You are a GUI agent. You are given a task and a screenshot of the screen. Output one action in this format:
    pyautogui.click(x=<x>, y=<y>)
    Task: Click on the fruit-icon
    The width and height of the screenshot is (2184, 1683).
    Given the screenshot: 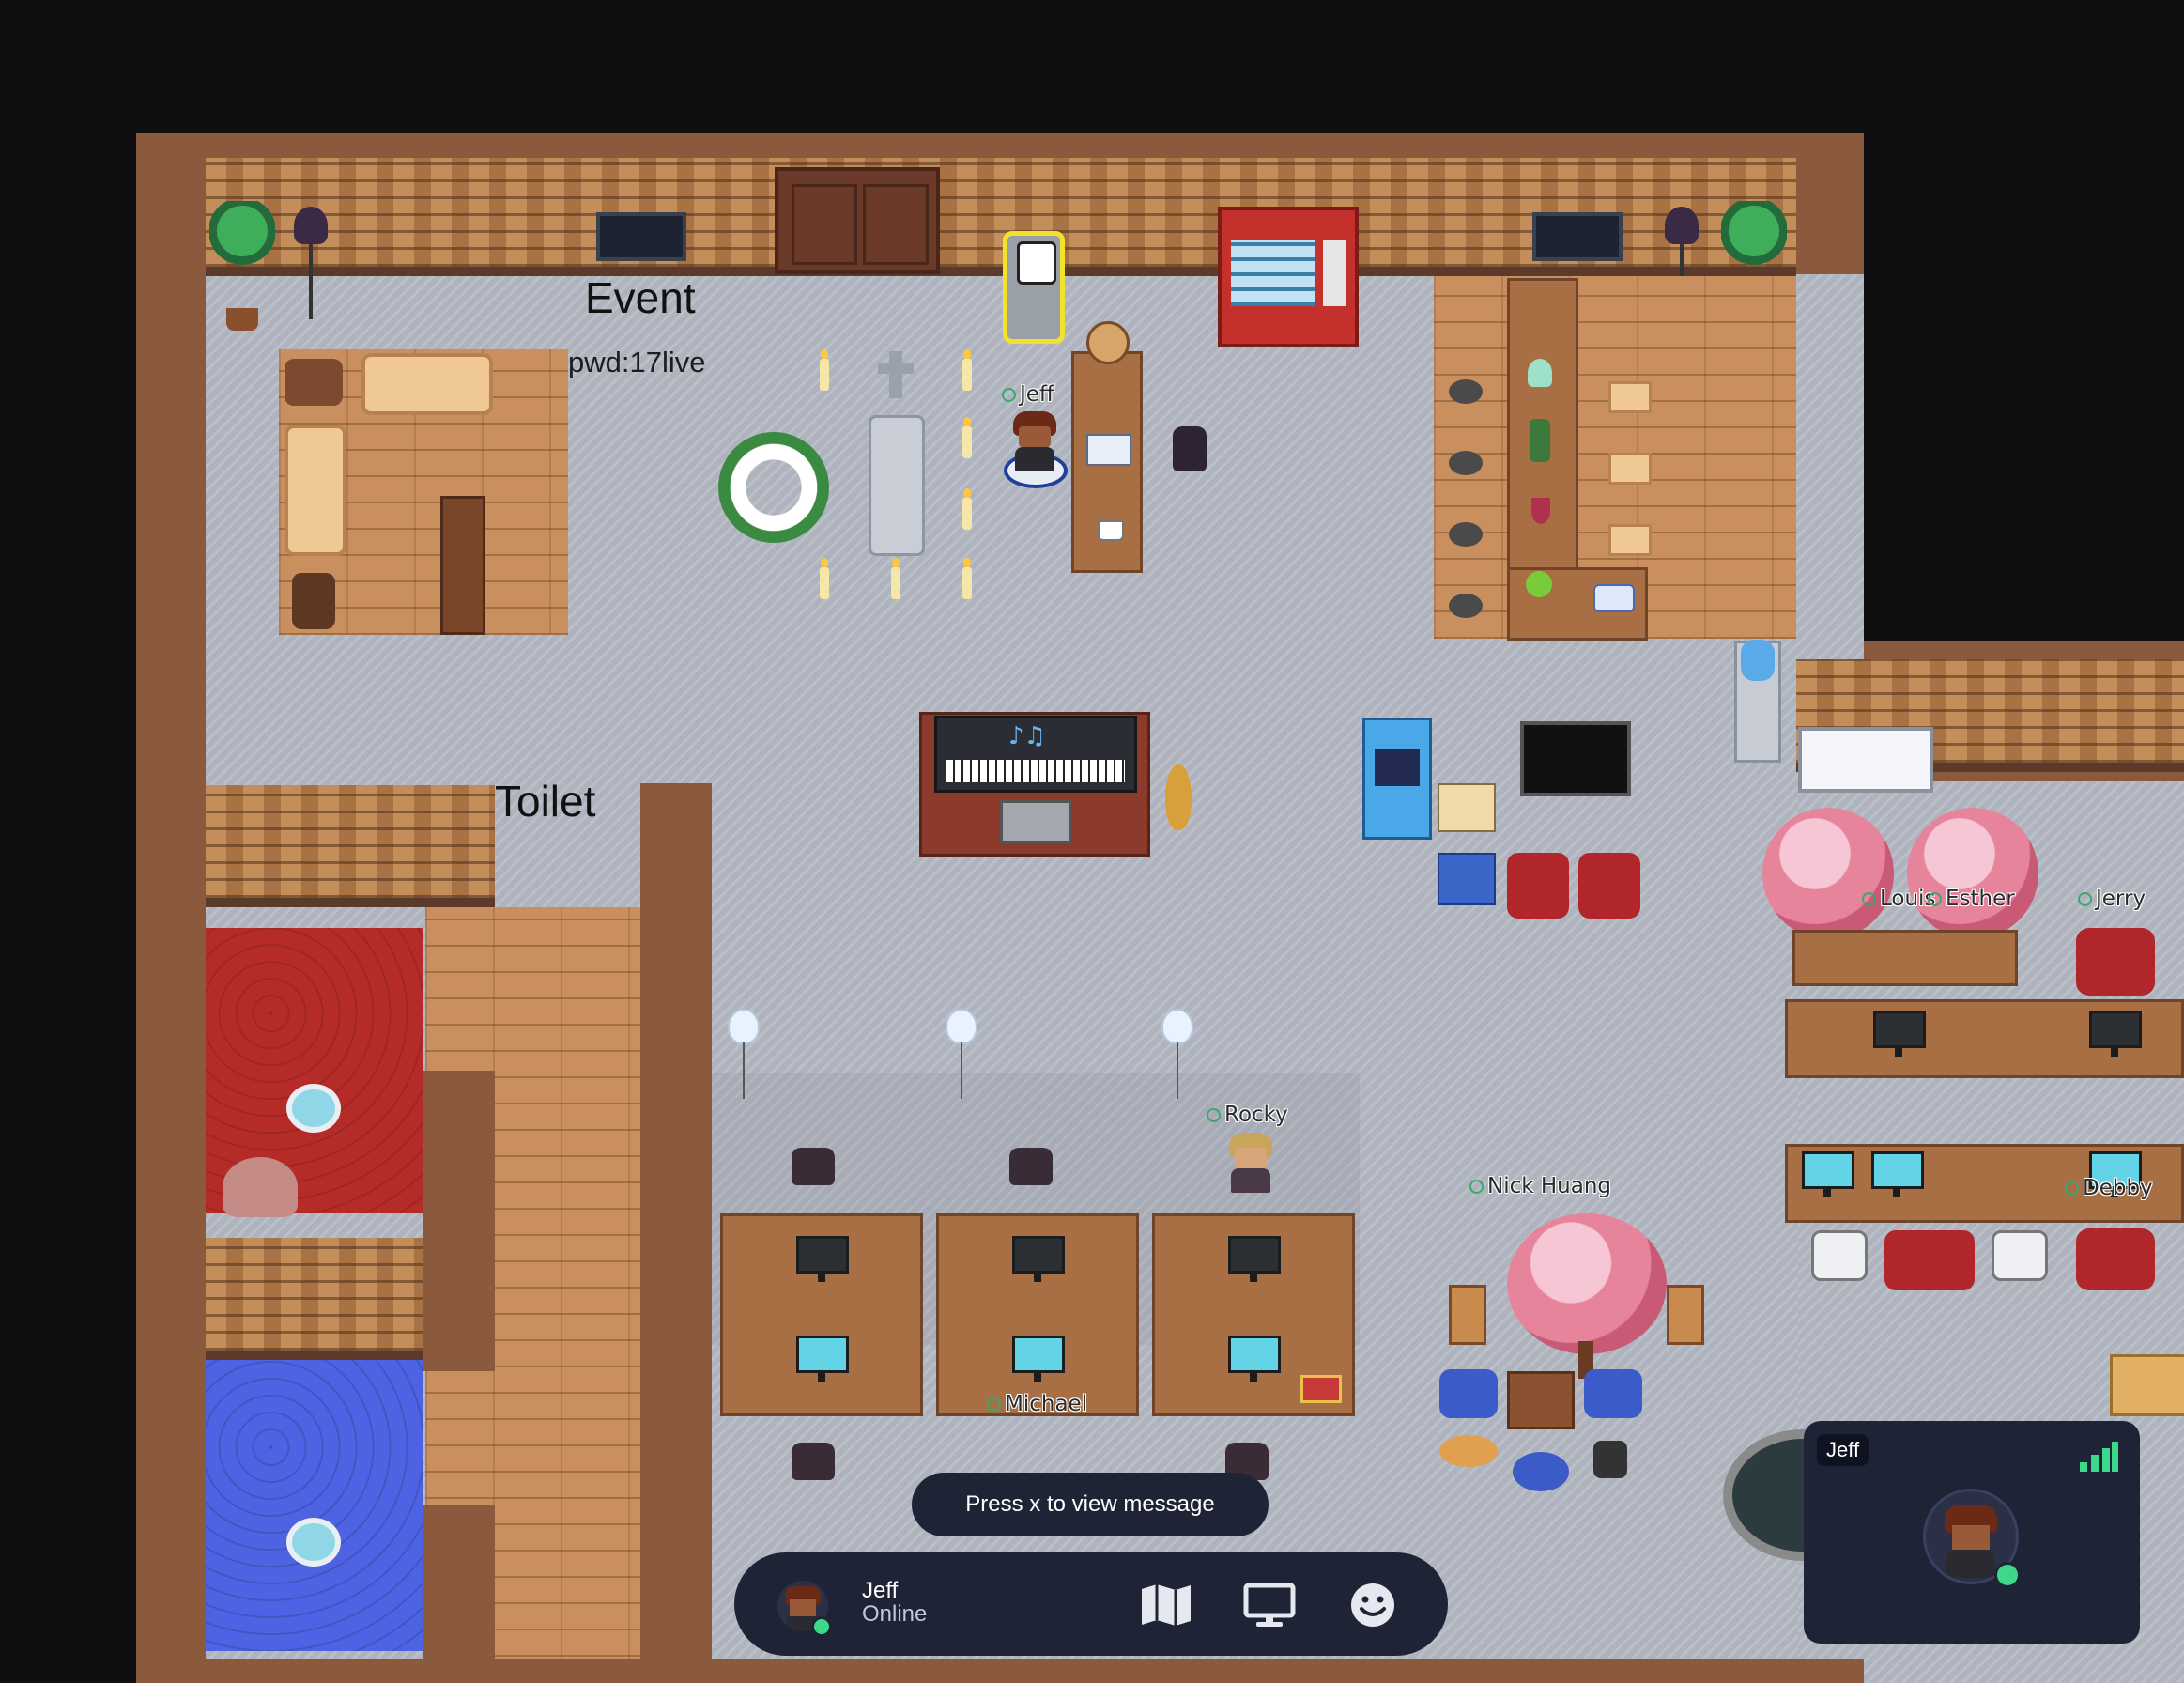 What is the action you would take?
    pyautogui.click(x=1539, y=584)
    